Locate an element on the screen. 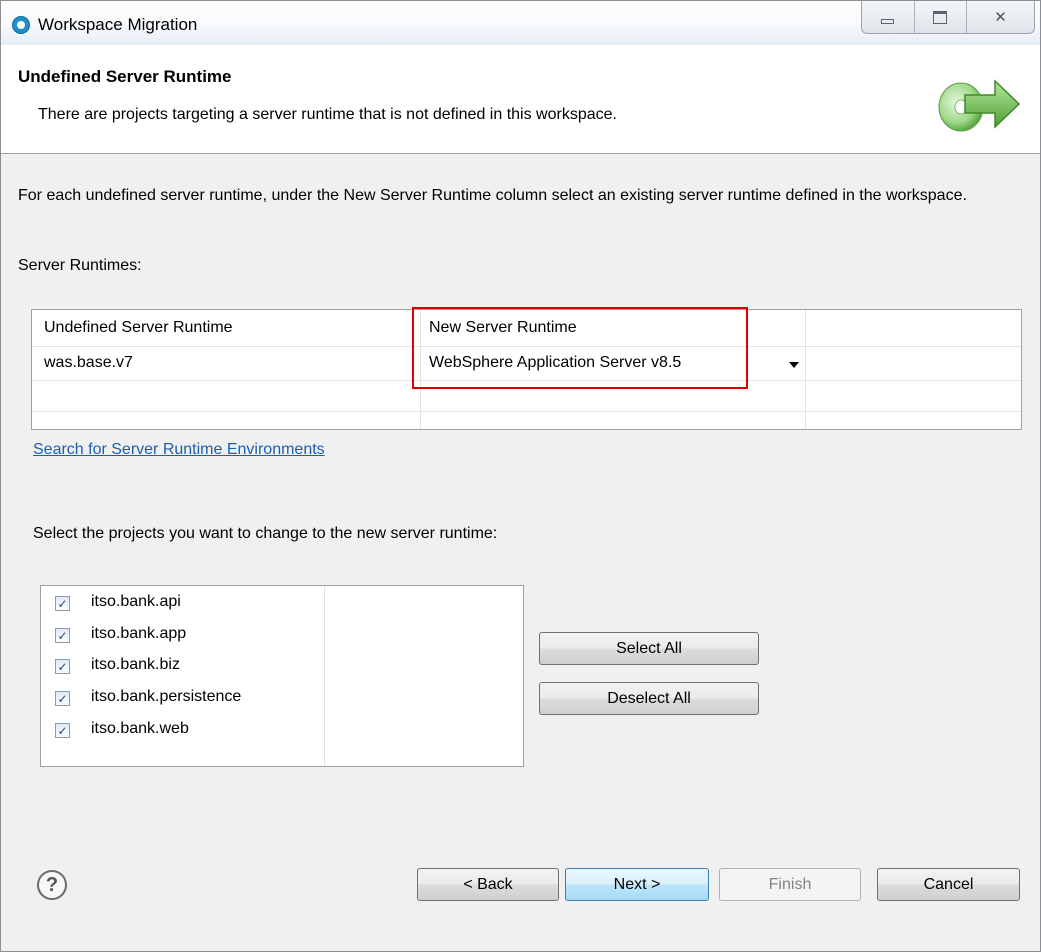 The image size is (1041, 952). maximize-button is located at coordinates (941, 17).